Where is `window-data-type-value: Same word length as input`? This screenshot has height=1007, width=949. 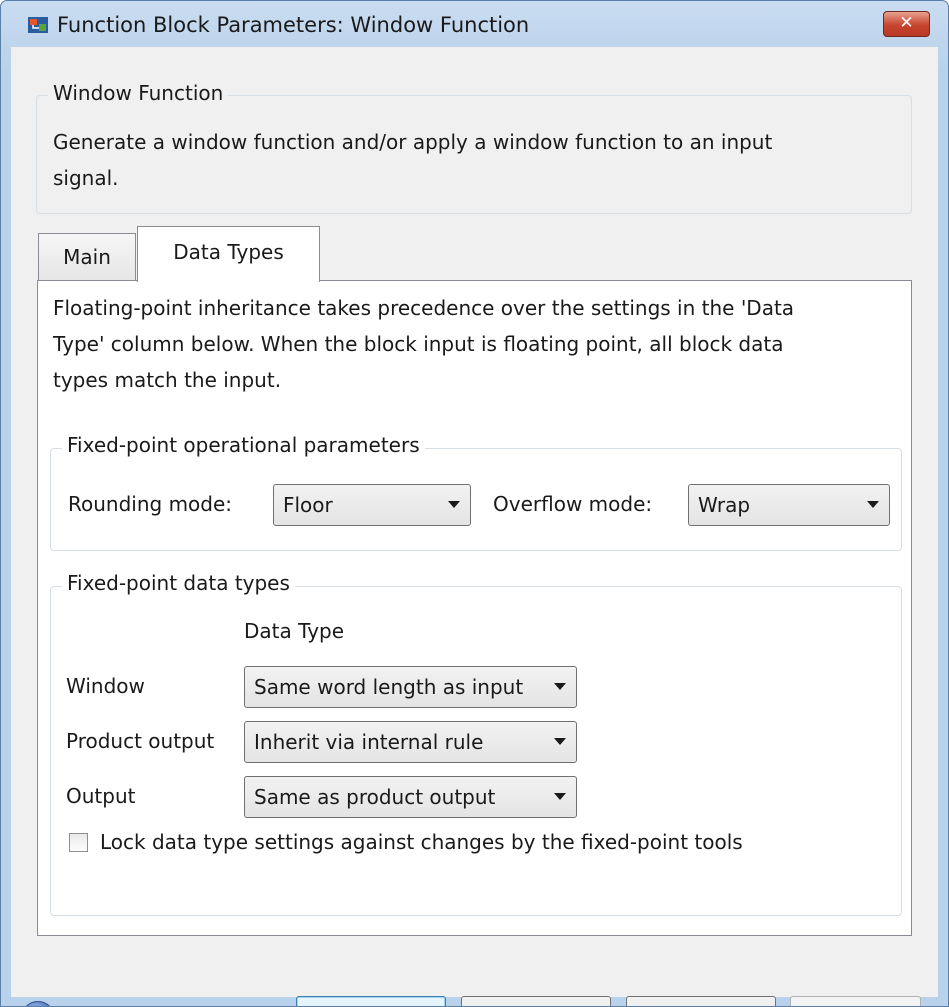
window-data-type-value: Same word length as input is located at coordinates (389, 687).